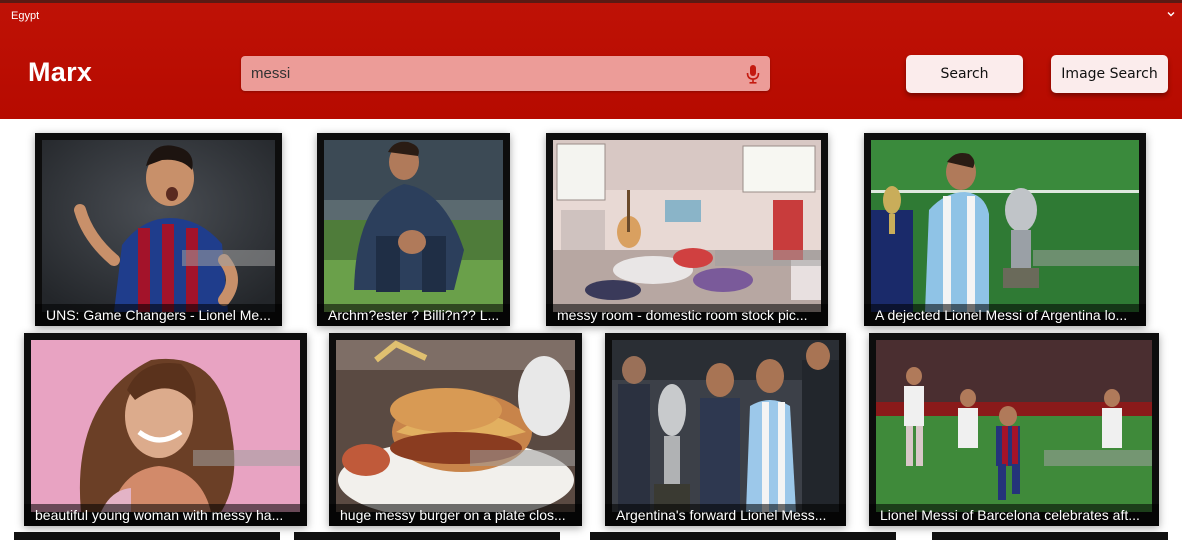 This screenshot has width=1182, height=540. I want to click on search-button: Search, so click(964, 74).